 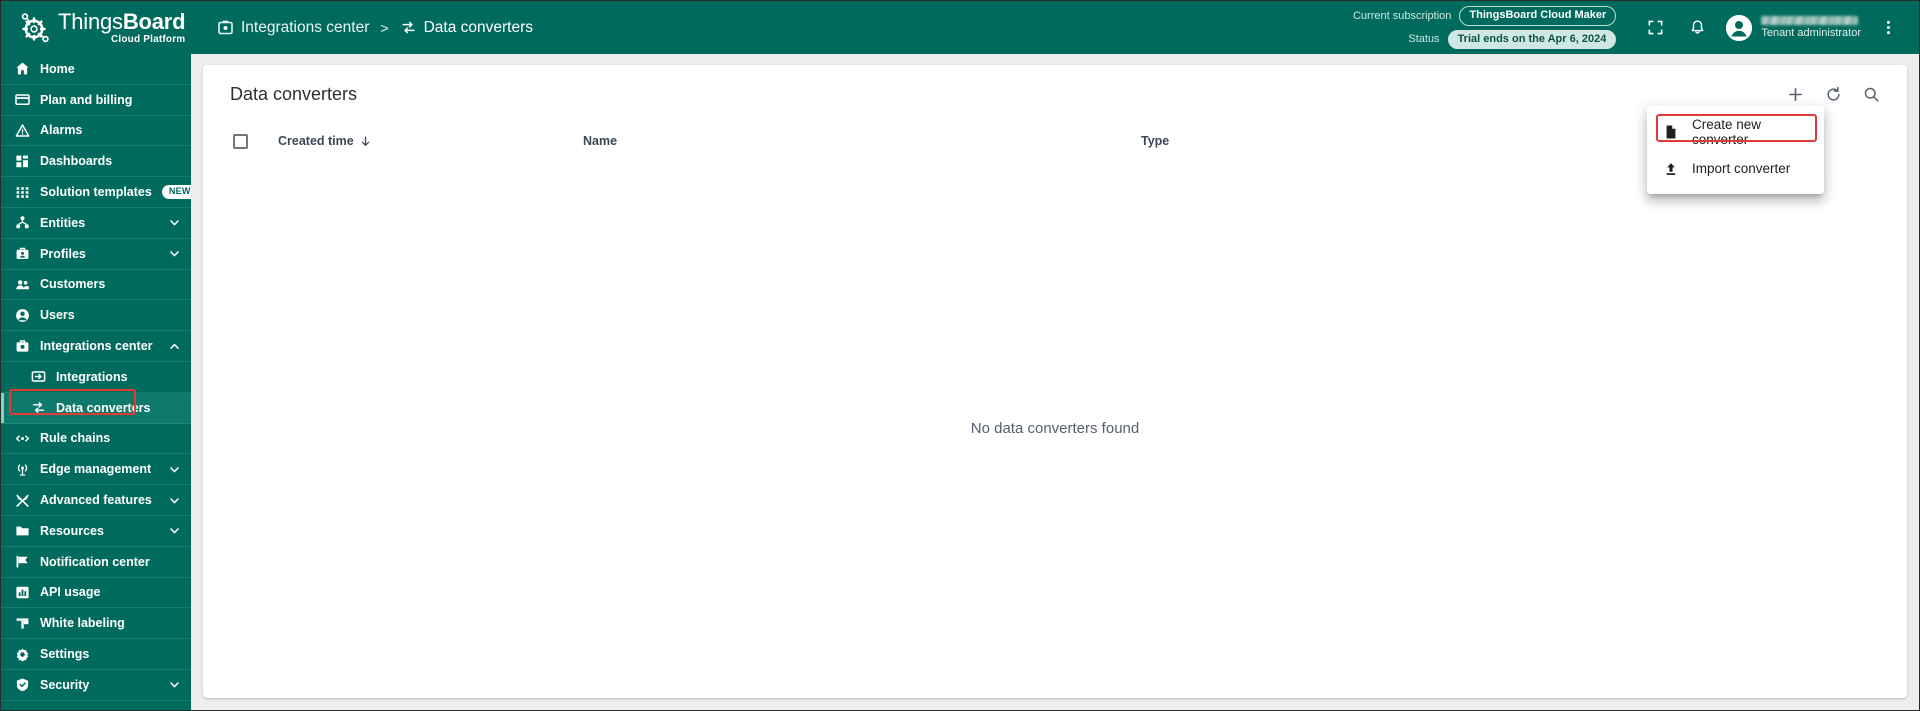 I want to click on select-all-checkbox, so click(x=240, y=141).